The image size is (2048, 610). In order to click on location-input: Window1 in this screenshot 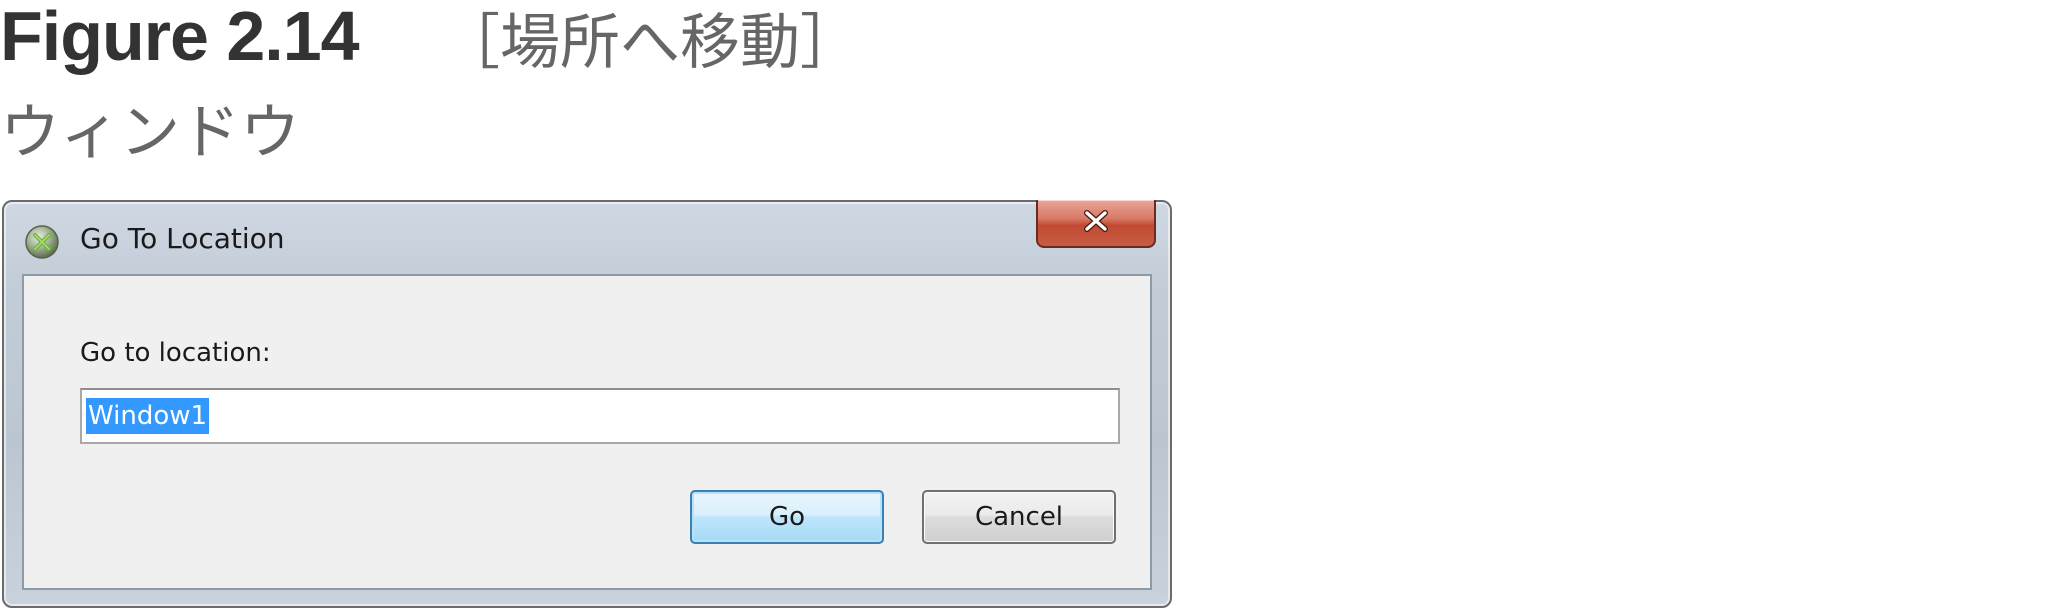, I will do `click(600, 416)`.